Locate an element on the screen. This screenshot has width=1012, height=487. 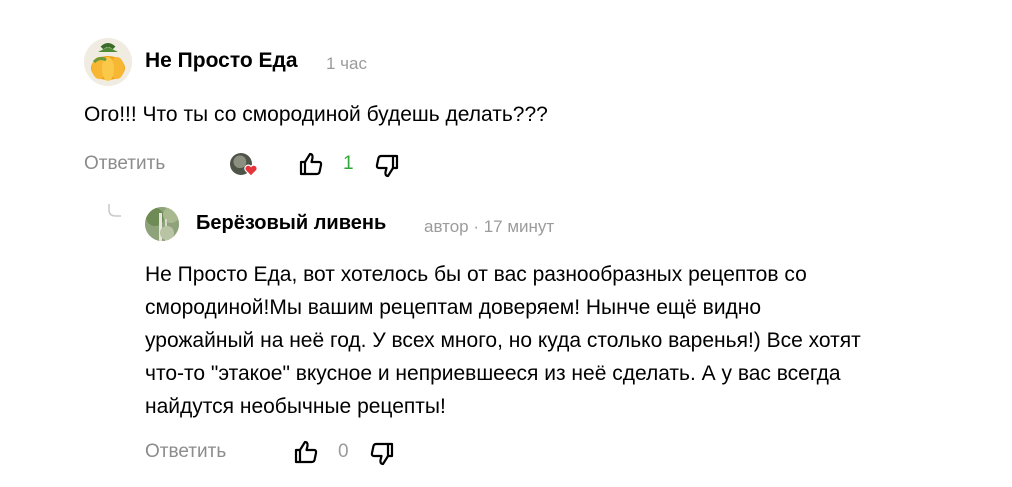
comment-actions: Ответить 1 is located at coordinates (254, 164).